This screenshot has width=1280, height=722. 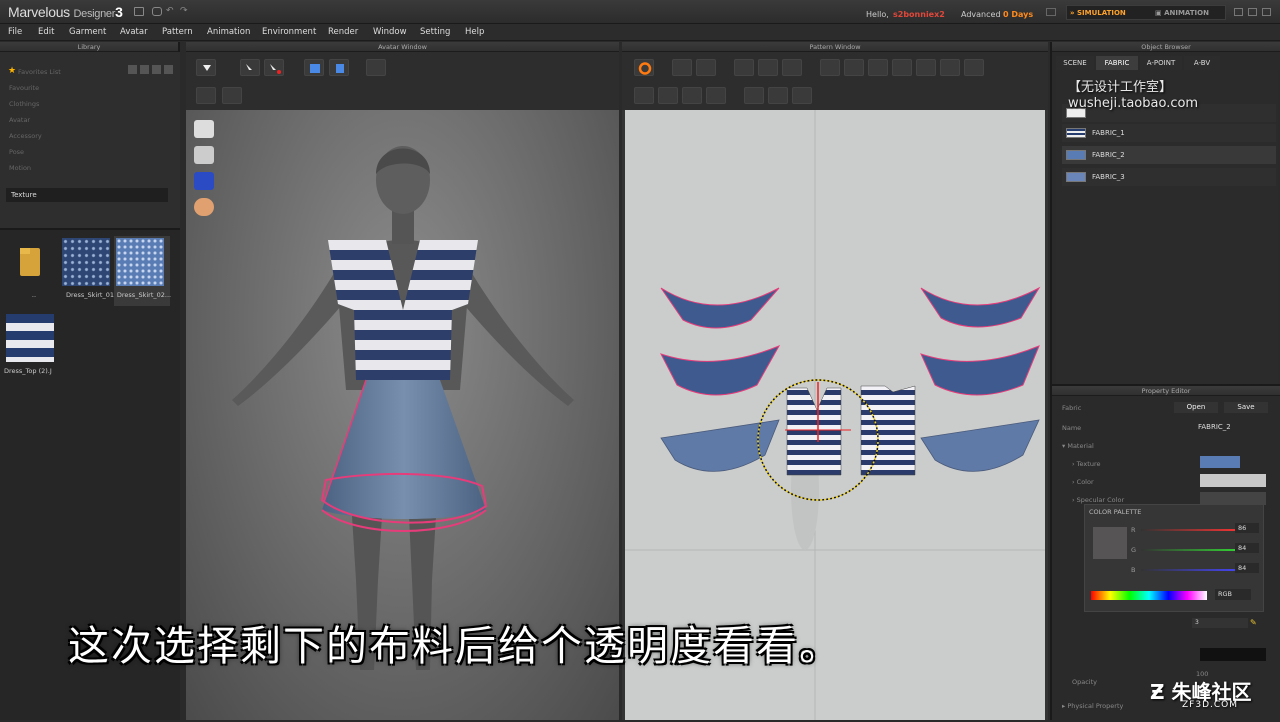 What do you see at coordinates (1051, 12) in the screenshot?
I see `layout-icon` at bounding box center [1051, 12].